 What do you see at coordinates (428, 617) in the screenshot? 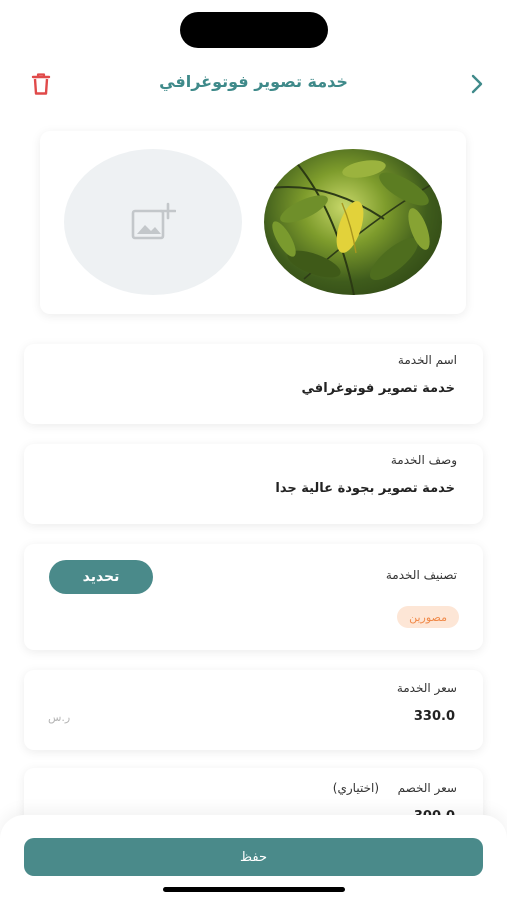
I see `category-chip: مصورين` at bounding box center [428, 617].